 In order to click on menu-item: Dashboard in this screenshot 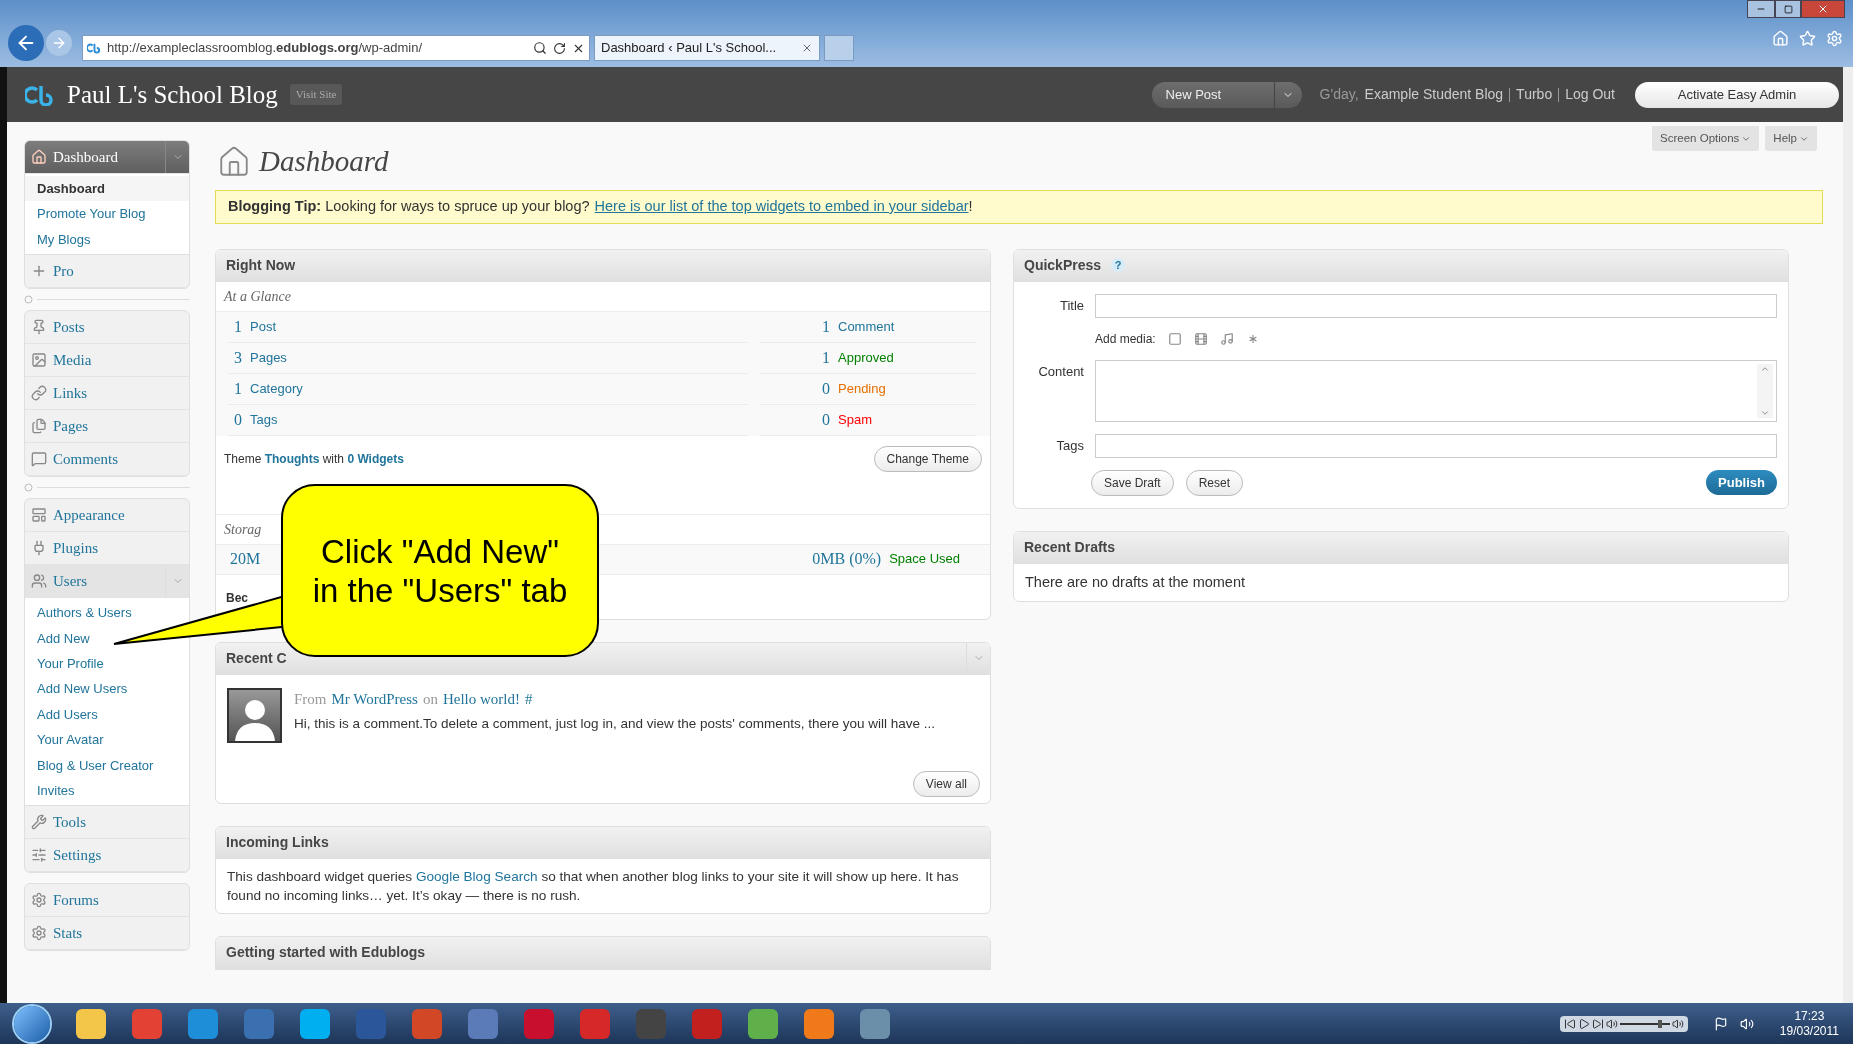, I will do `click(107, 157)`.